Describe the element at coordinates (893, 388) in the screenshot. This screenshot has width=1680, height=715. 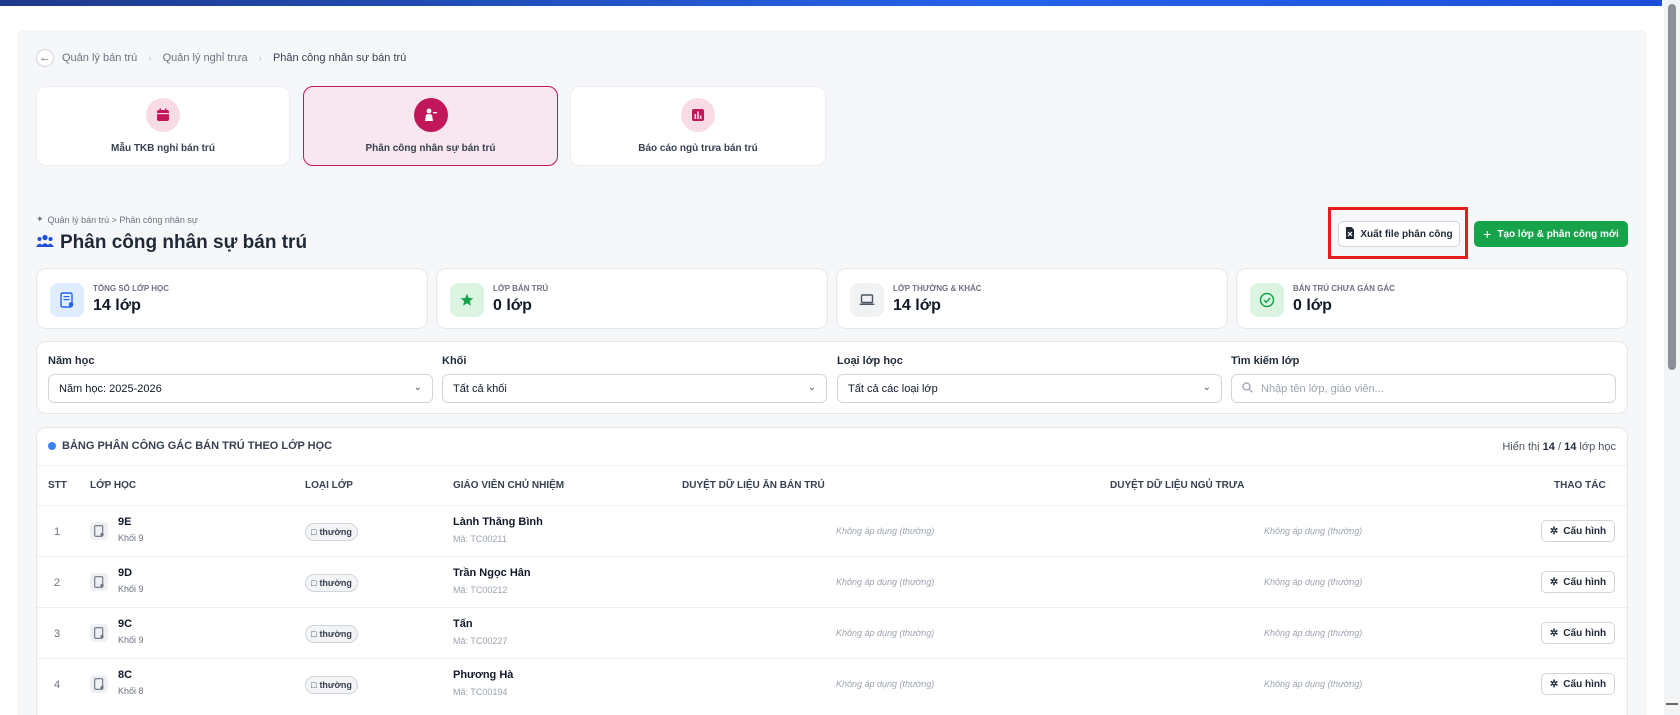
I see `class-type-select-value: Tất cả các loại lớp` at that location.